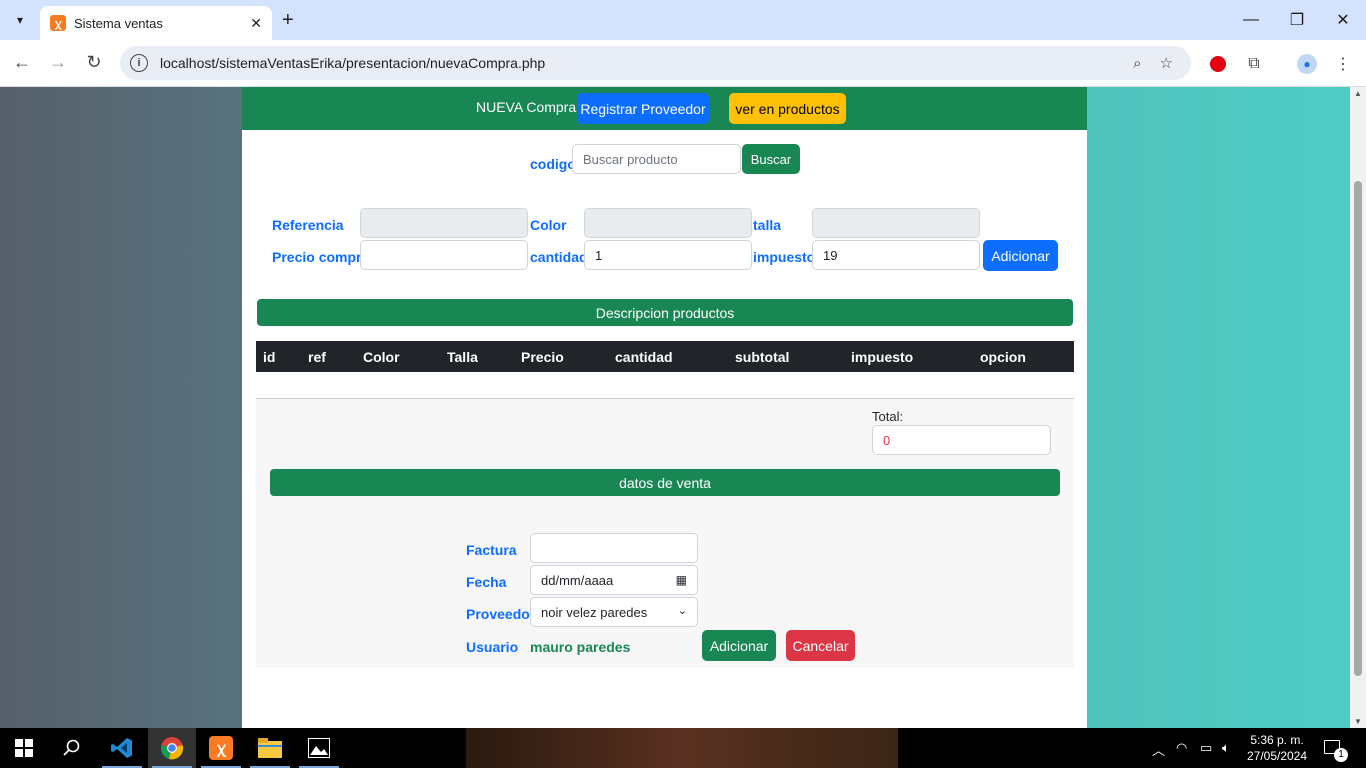 This screenshot has height=768, width=1366. What do you see at coordinates (24, 748) in the screenshot?
I see `start-windows-icon` at bounding box center [24, 748].